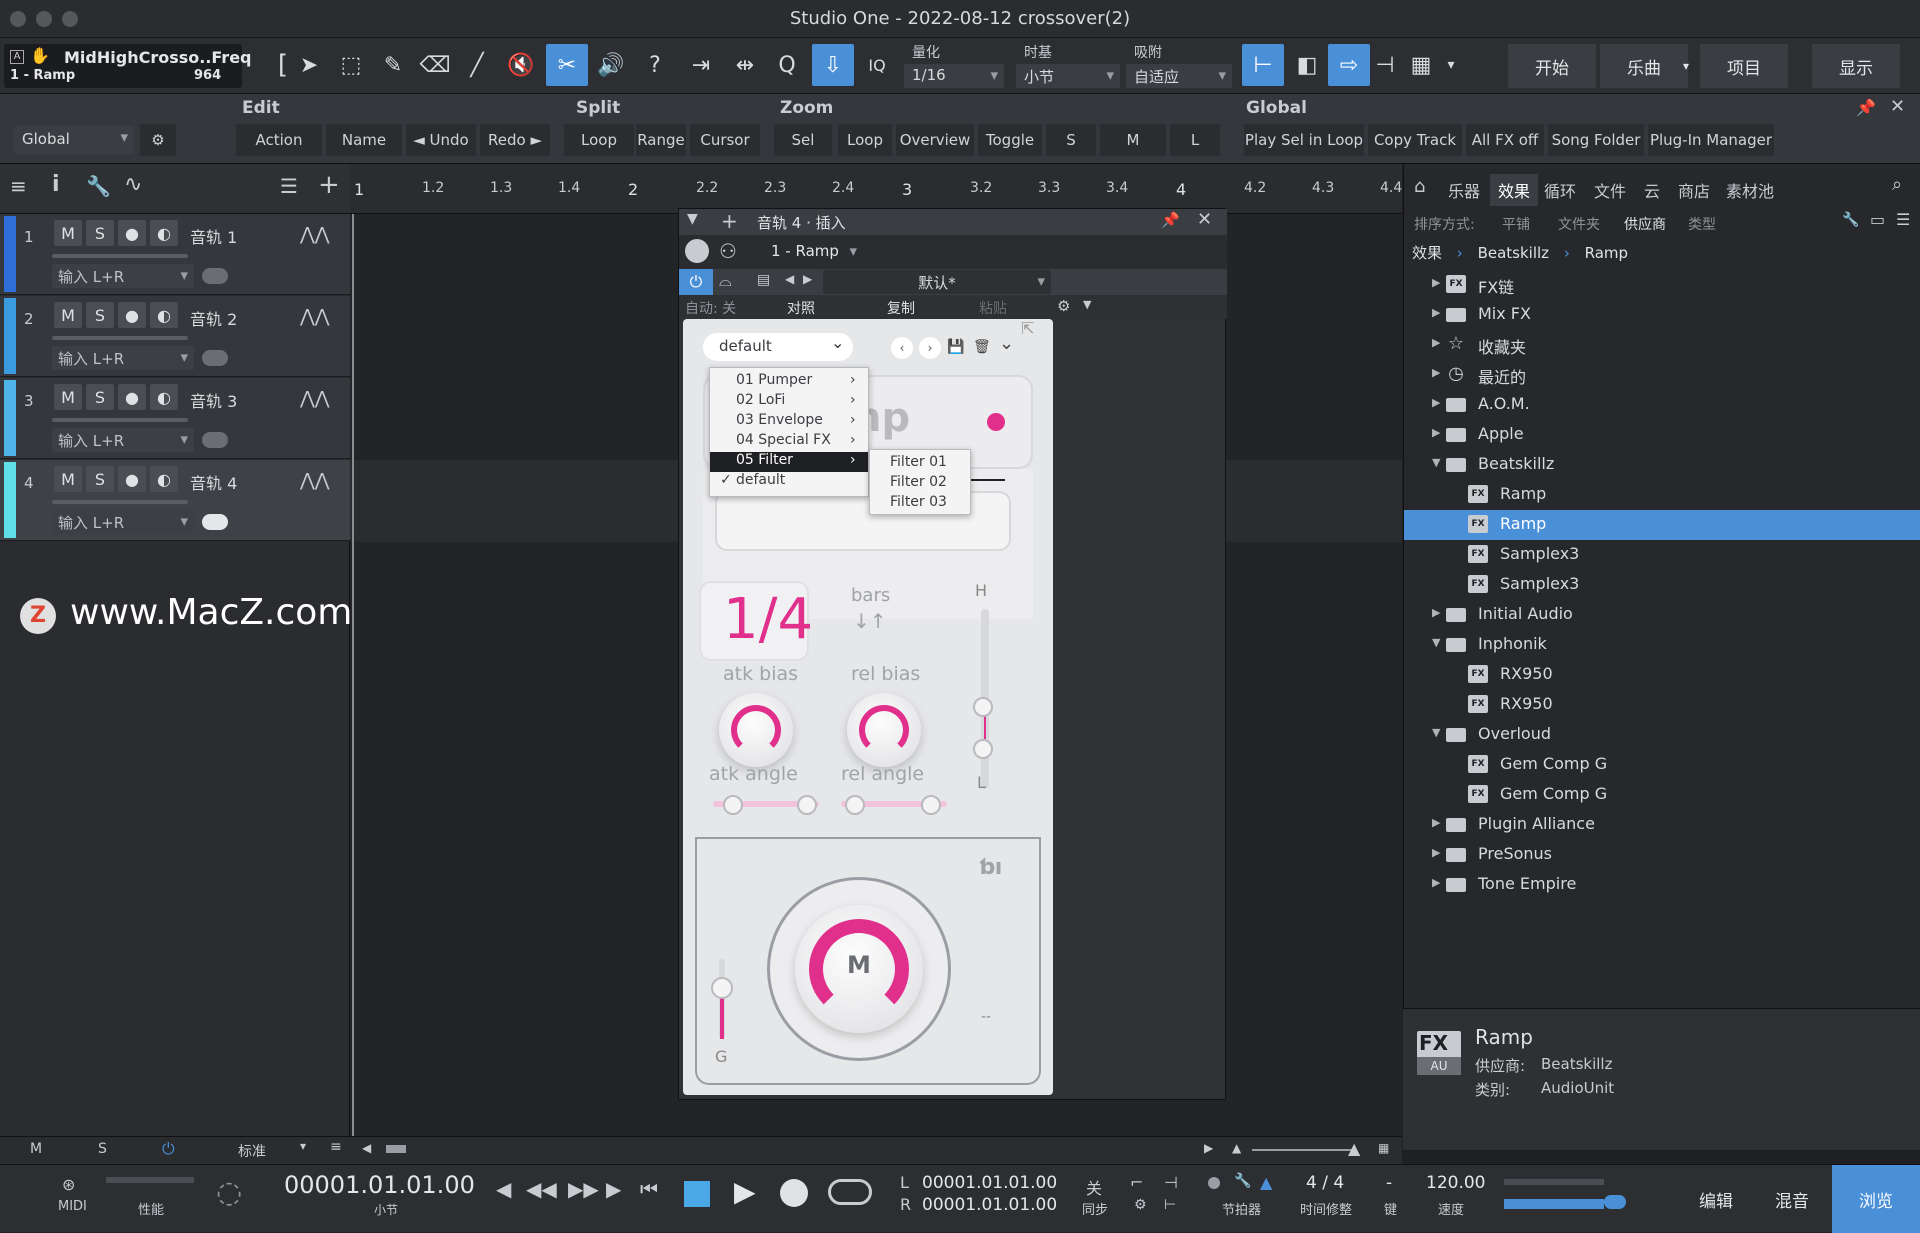 The height and width of the screenshot is (1233, 1920). I want to click on browser-folder: ▶ Plugin Alliance, so click(1662, 825).